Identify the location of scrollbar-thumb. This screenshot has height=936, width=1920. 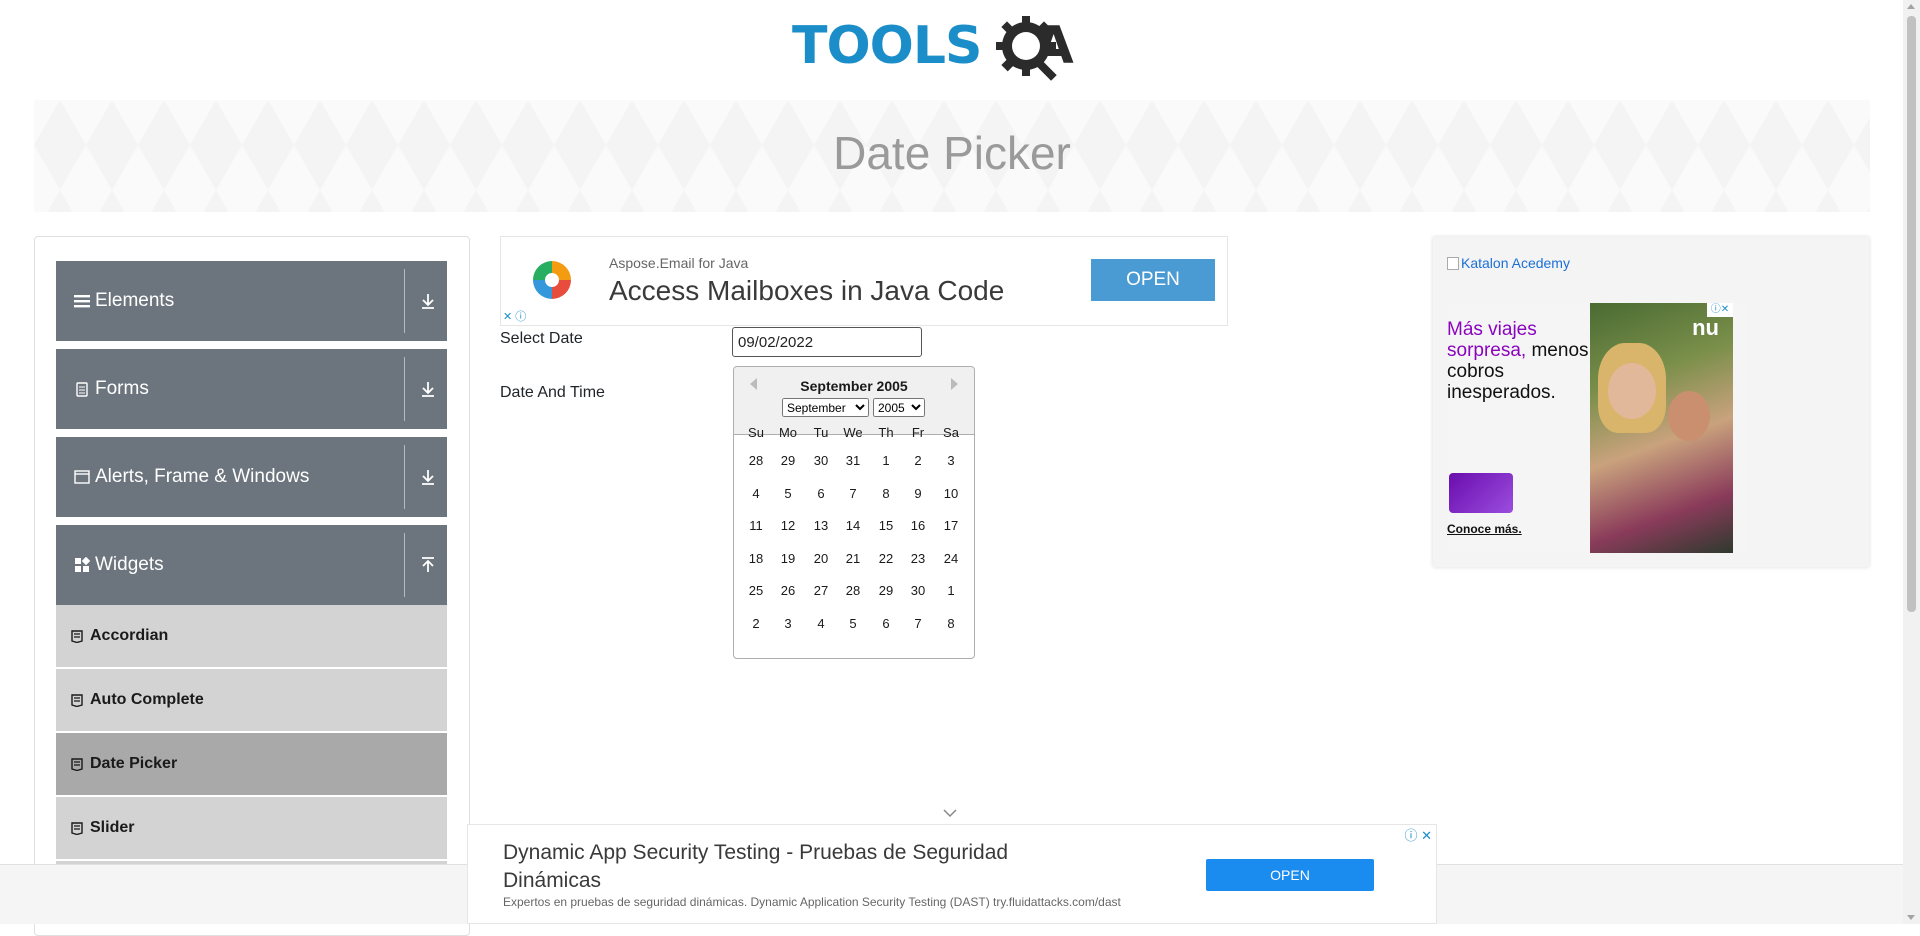
(1911, 314).